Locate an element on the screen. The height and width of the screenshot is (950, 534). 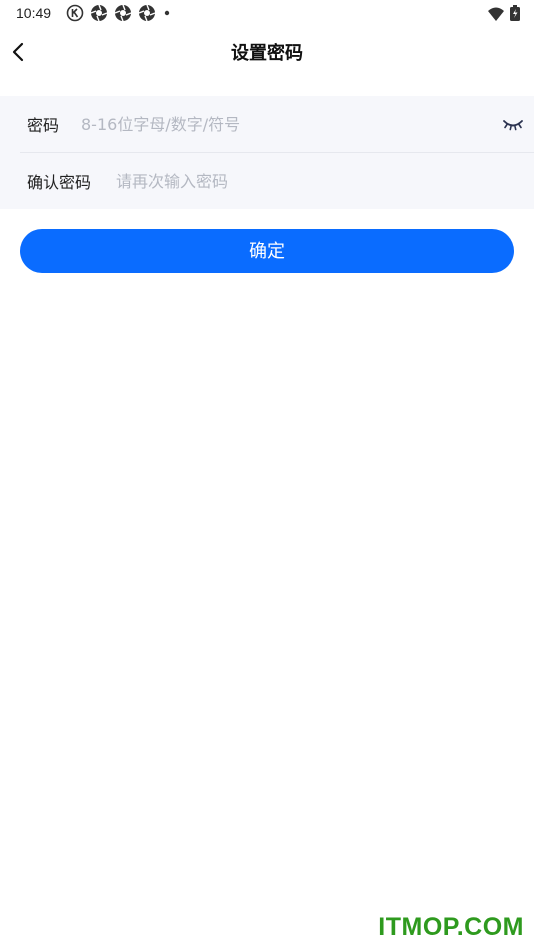
header: 设置密码 is located at coordinates (267, 52).